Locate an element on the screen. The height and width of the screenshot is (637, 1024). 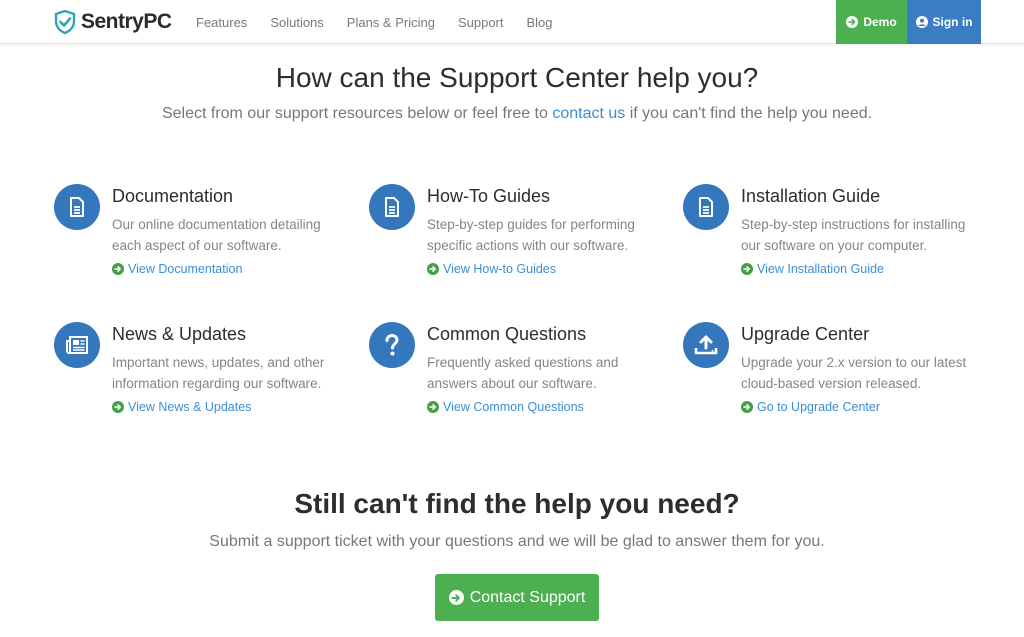
view-news-updates-link: View News & Updates is located at coordinates (181, 407).